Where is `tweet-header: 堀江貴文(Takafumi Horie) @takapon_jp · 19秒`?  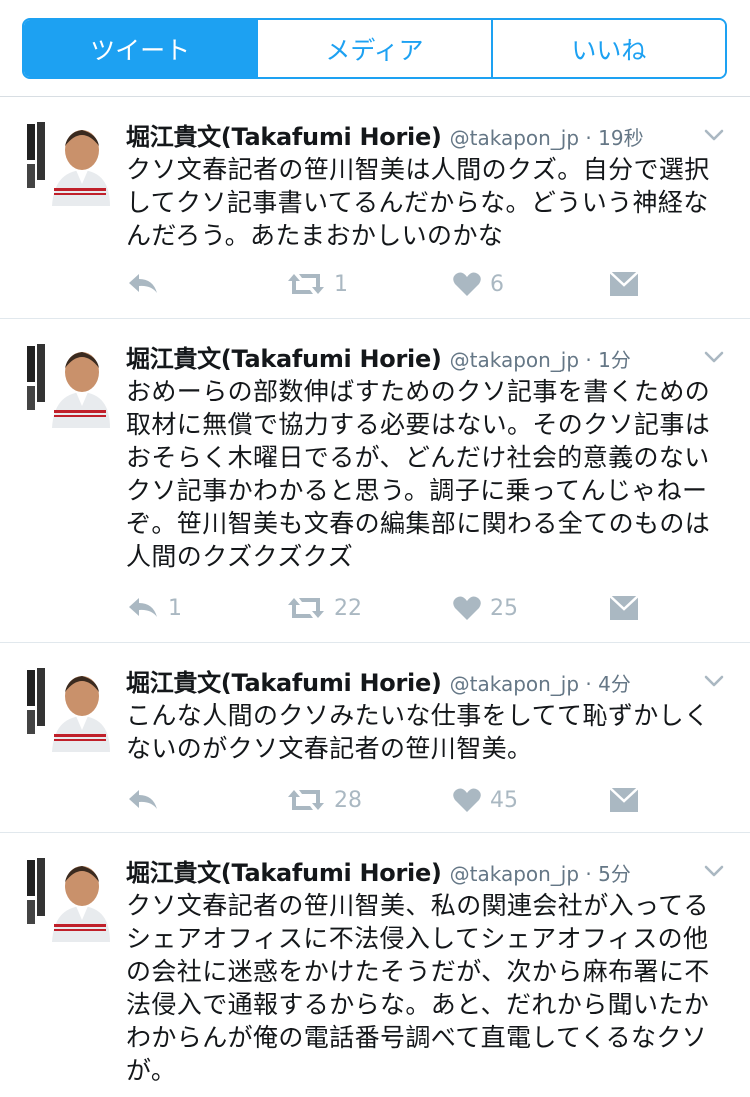 tweet-header: 堀江貴文(Takafumi Horie) @takapon_jp · 19秒 is located at coordinates (428, 134).